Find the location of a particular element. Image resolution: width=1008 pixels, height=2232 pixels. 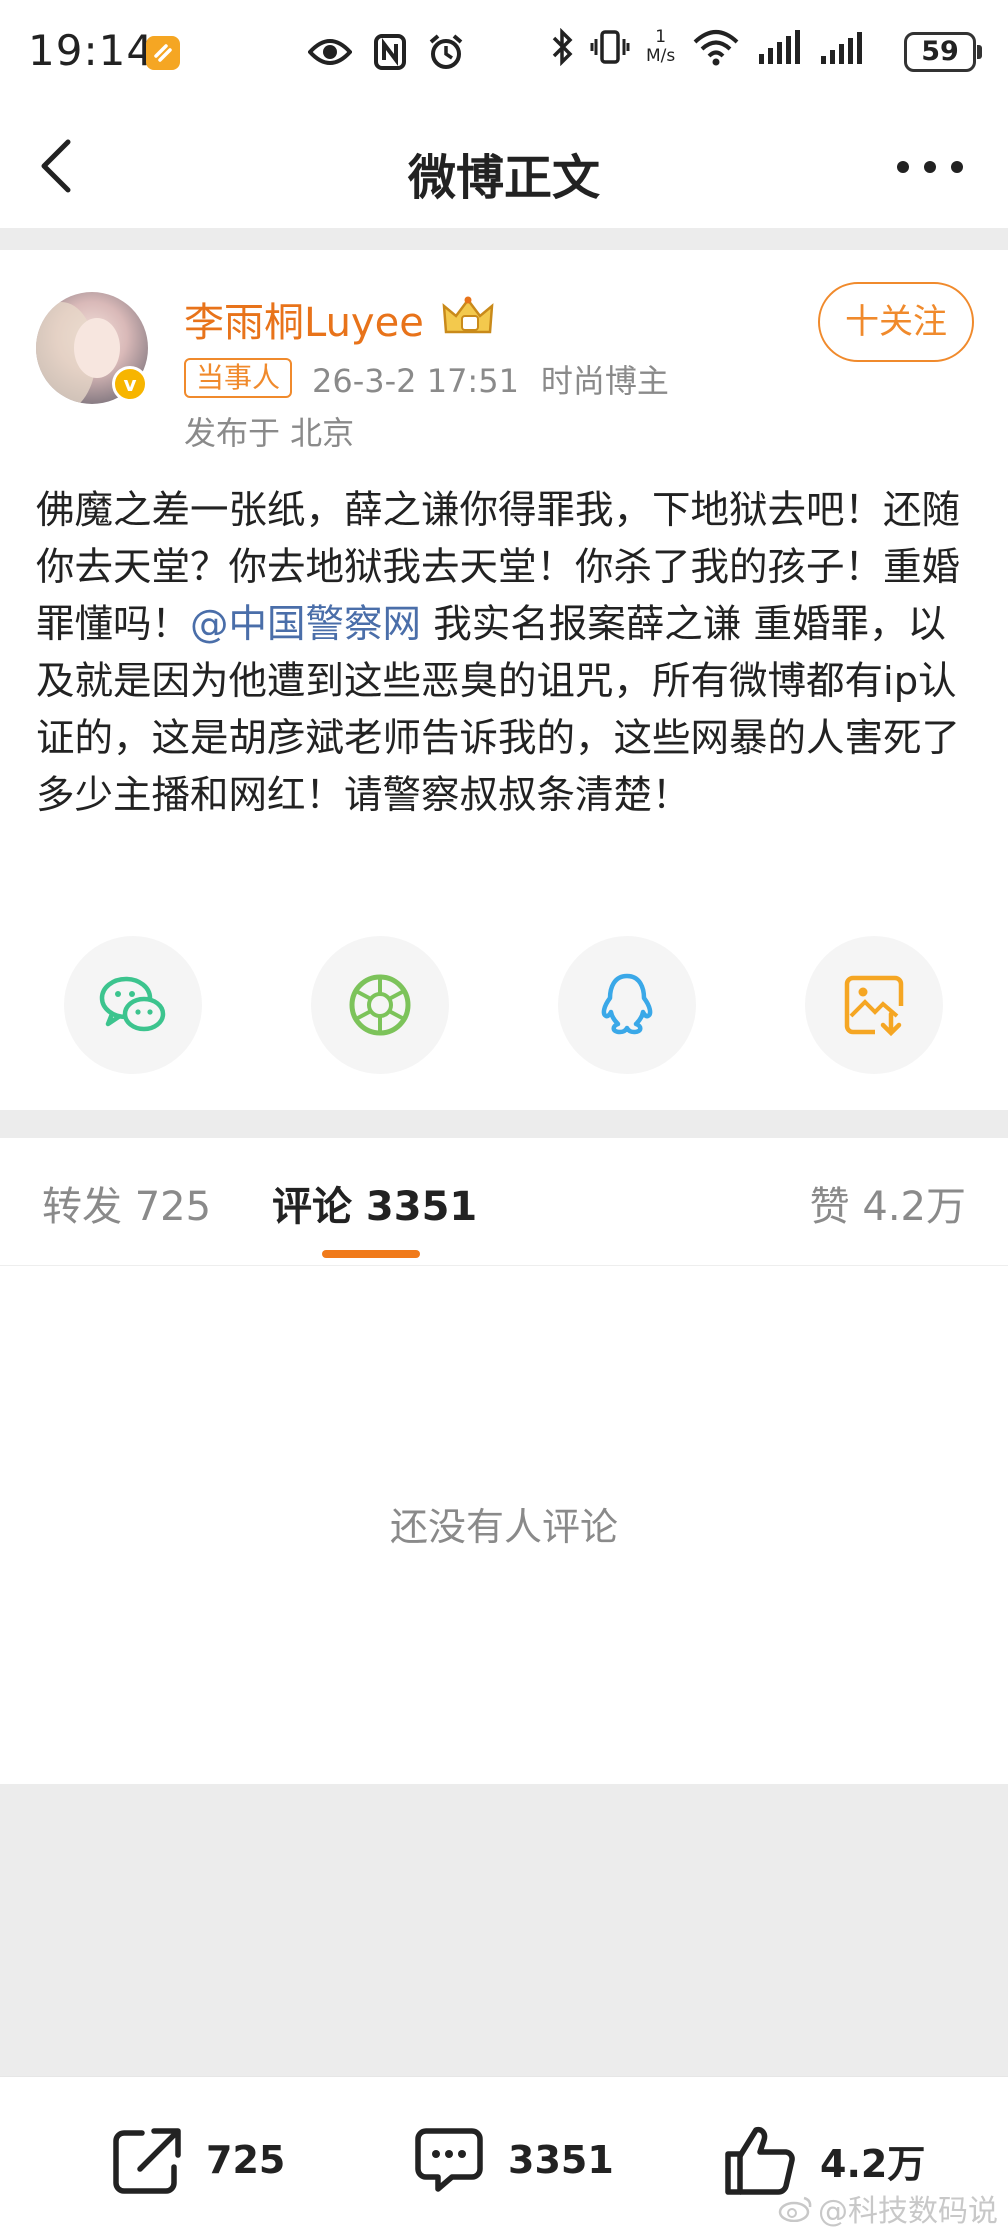

share-wechat-button is located at coordinates (133, 1005).